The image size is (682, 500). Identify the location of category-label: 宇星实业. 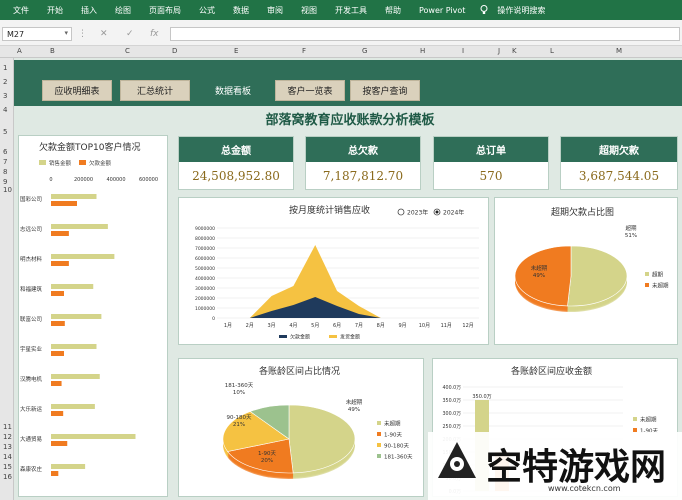
(31, 349).